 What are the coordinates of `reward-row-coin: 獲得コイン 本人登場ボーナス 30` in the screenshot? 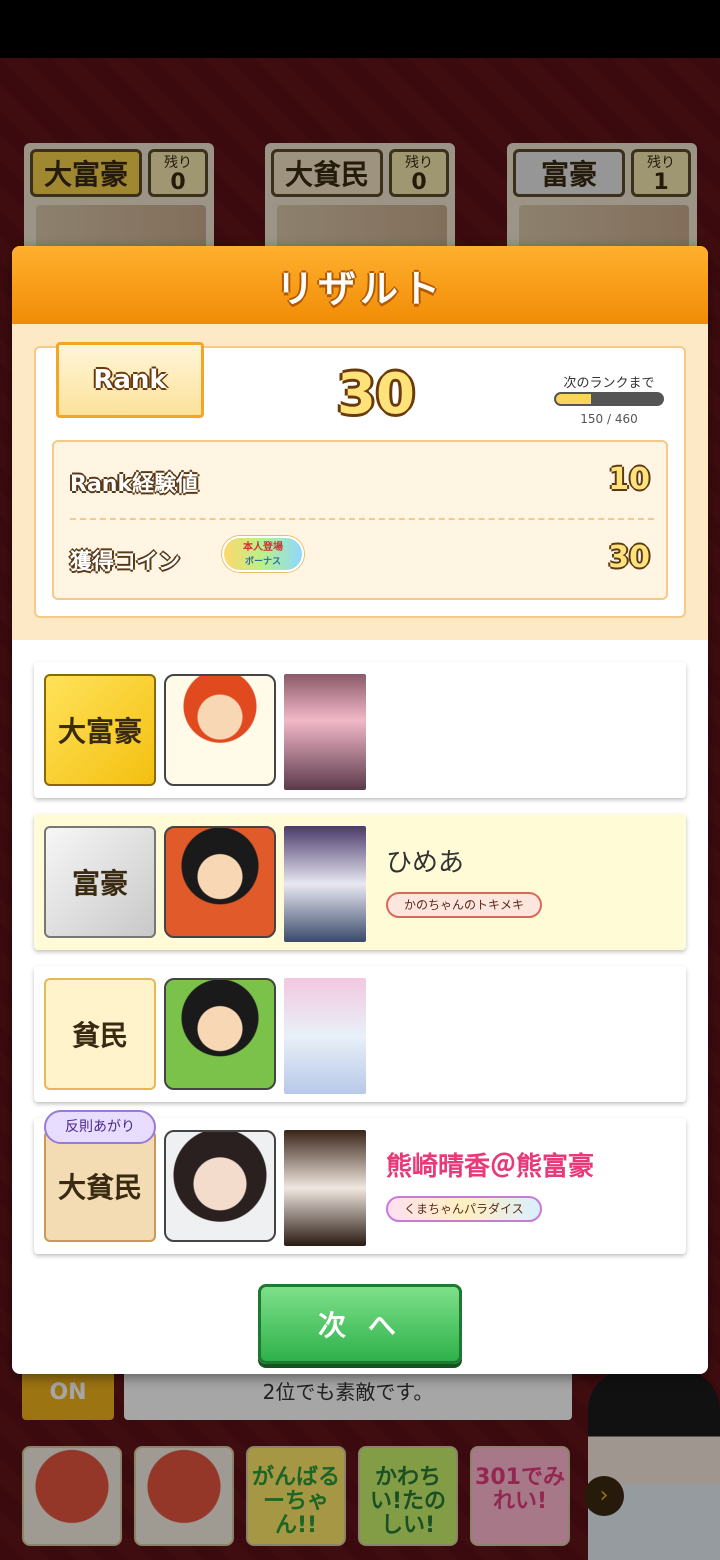 It's located at (362, 559).